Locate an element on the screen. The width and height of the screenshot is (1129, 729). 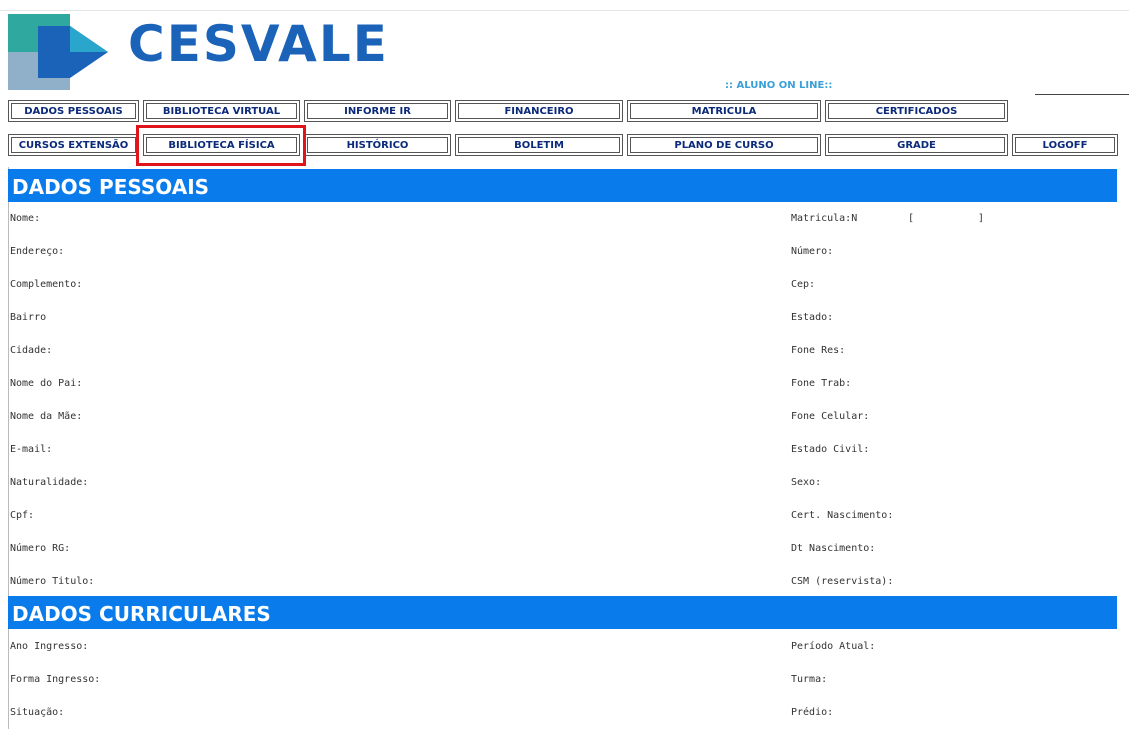
nav-cursos-extensao: CURSOS EXTENSÃO is located at coordinates (73, 145).